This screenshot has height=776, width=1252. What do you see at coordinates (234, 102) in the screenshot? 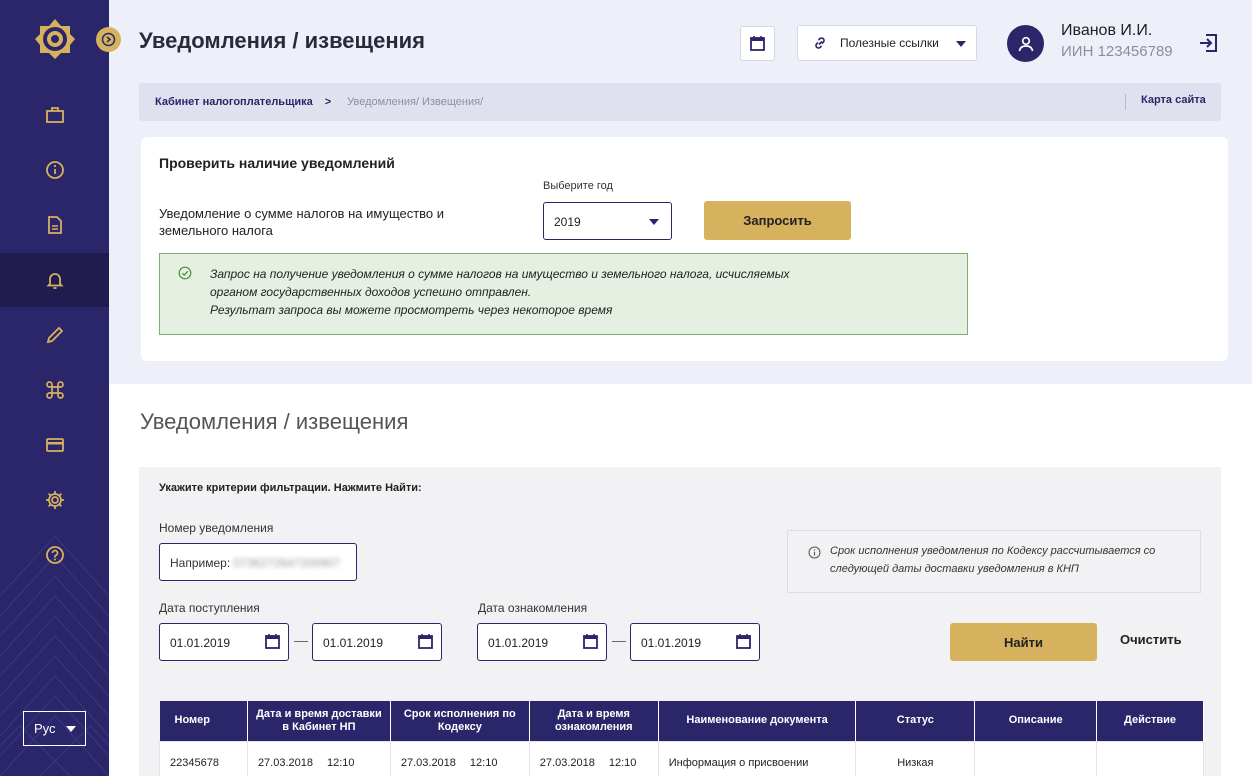
I see `breadcrumb-root: Кабинет налогоплательщика` at bounding box center [234, 102].